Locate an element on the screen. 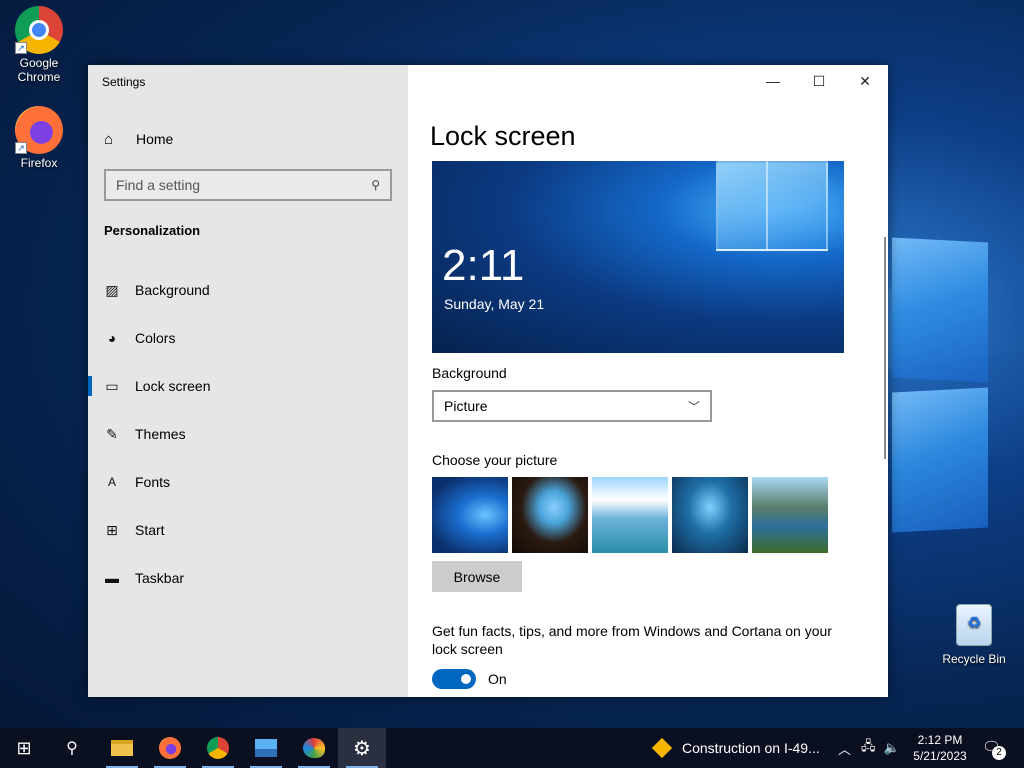  sidebar-item-lock-screen: ▭ Lock screen is located at coordinates (248, 386).